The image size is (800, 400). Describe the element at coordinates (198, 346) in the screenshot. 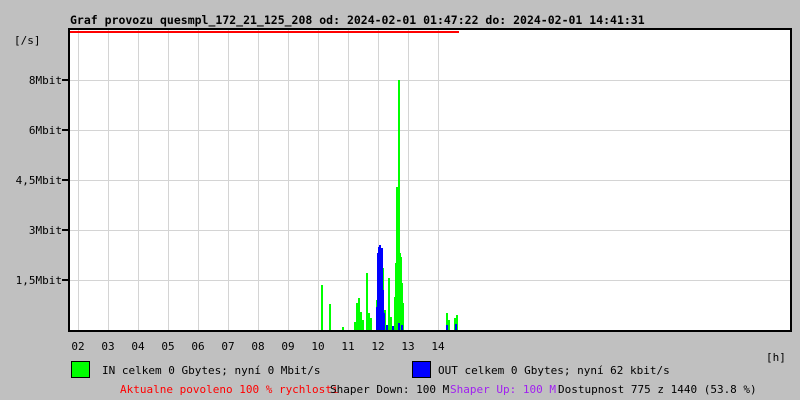

I see `x-axis-tick-label: 06` at that location.